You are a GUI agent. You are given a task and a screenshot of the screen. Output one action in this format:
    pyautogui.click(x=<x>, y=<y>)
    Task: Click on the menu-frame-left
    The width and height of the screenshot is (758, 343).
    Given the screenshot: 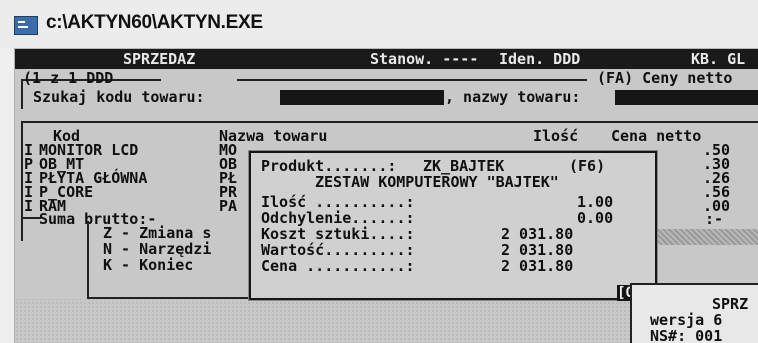 What is the action you would take?
    pyautogui.click(x=88, y=260)
    